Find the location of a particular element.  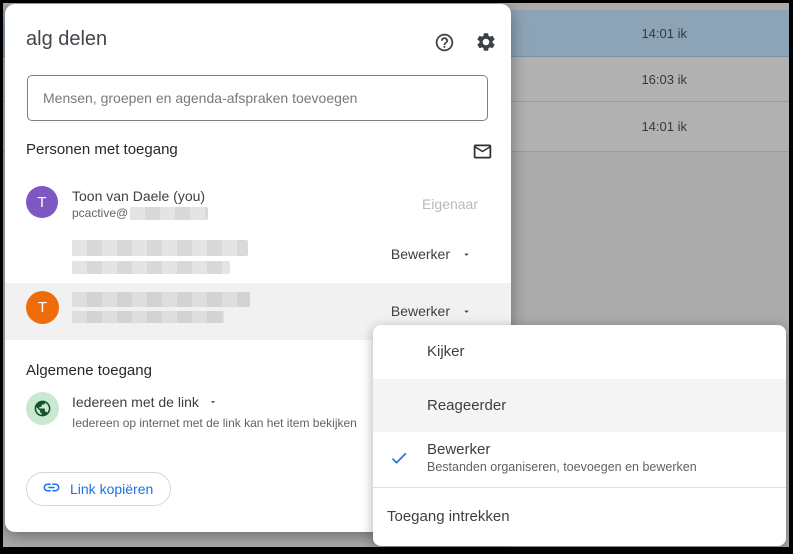

role-dropdown: Bewerker is located at coordinates (431, 254).